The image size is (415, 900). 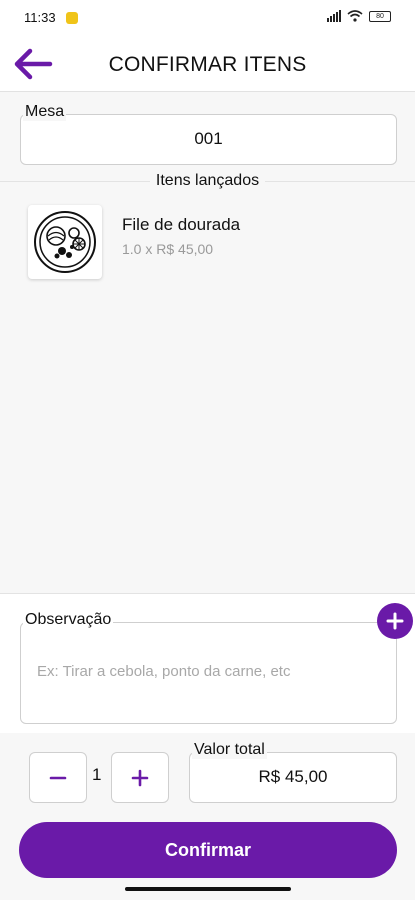 I want to click on wifi-icon, so click(x=355, y=16).